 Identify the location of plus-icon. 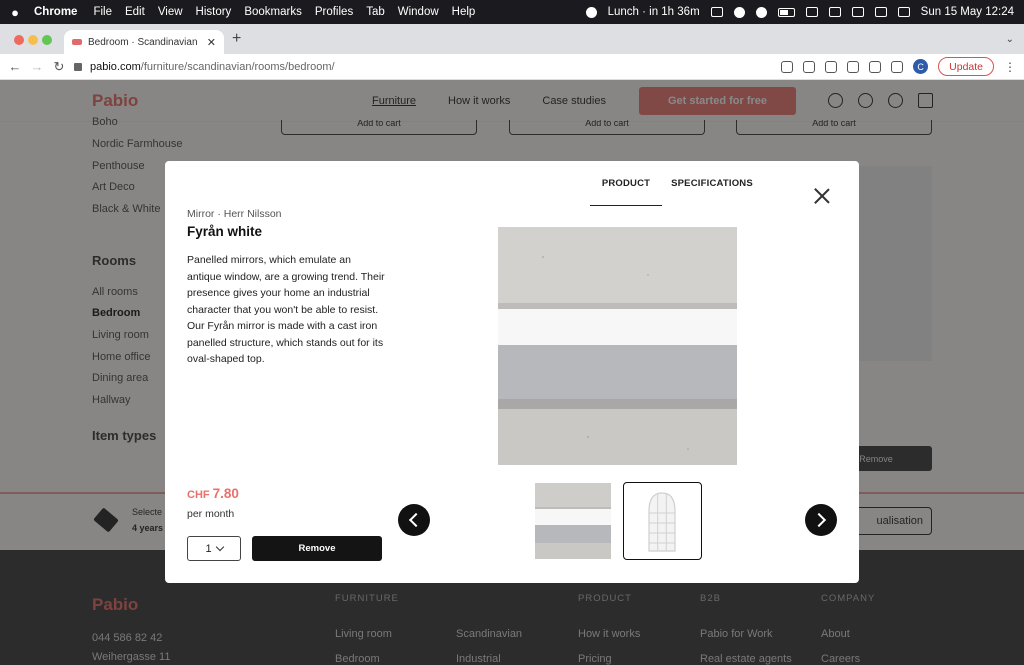
(739, 12).